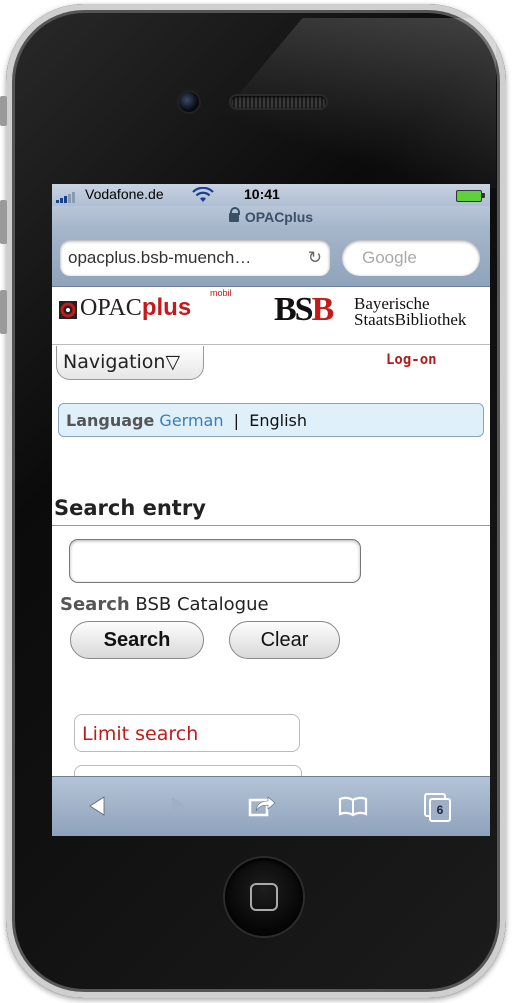 The image size is (512, 1003). Describe the element at coordinates (110, 420) in the screenshot. I see `language-label: Language` at that location.